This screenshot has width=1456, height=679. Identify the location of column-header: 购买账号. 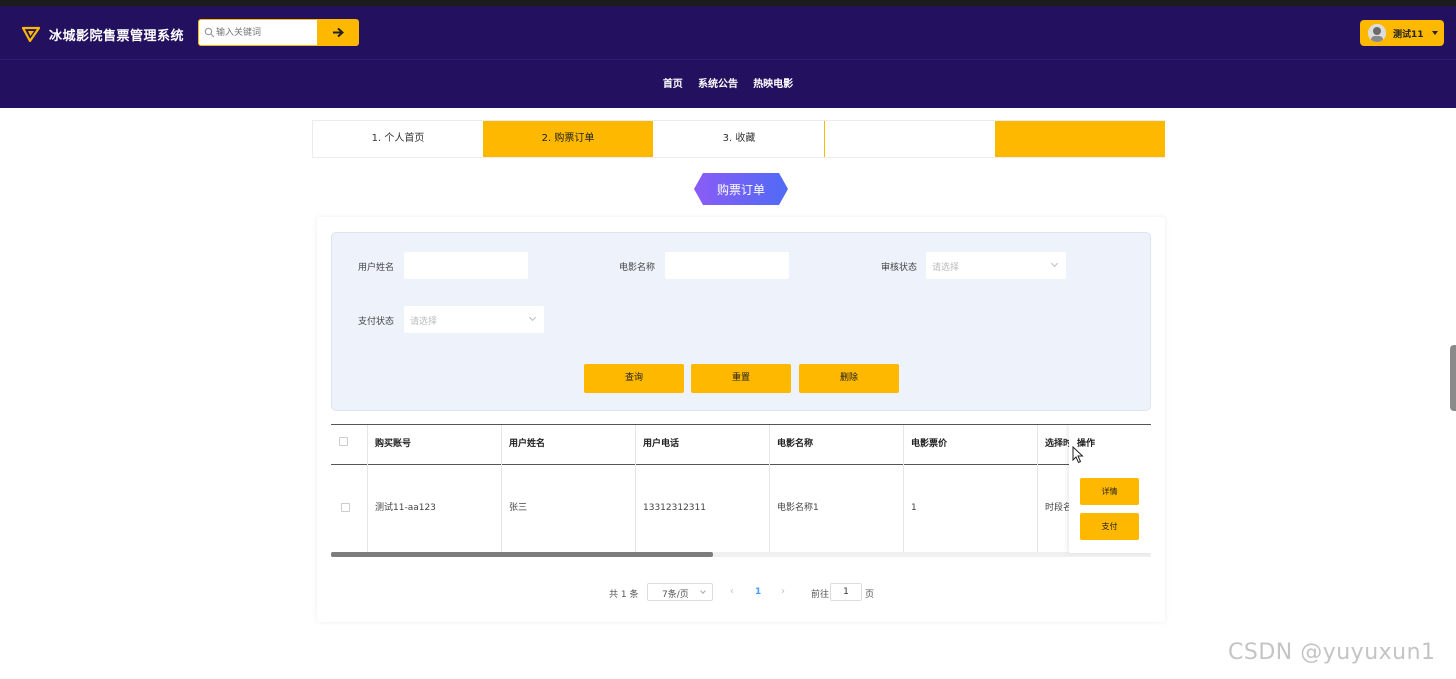
(435, 445).